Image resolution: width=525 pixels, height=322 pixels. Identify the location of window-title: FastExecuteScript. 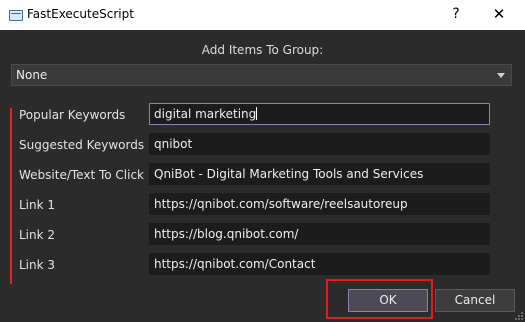
(80, 14).